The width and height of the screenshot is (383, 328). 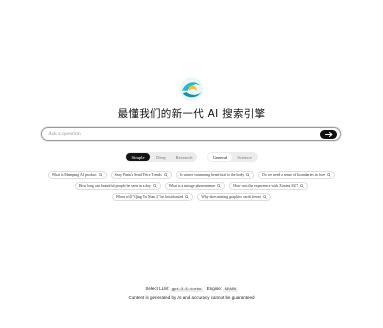 What do you see at coordinates (214, 288) in the screenshot?
I see `engine-label: Engine:` at bounding box center [214, 288].